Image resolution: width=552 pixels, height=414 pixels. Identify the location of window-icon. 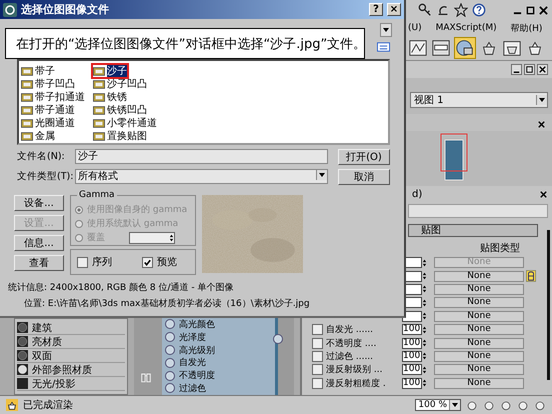
(441, 48).